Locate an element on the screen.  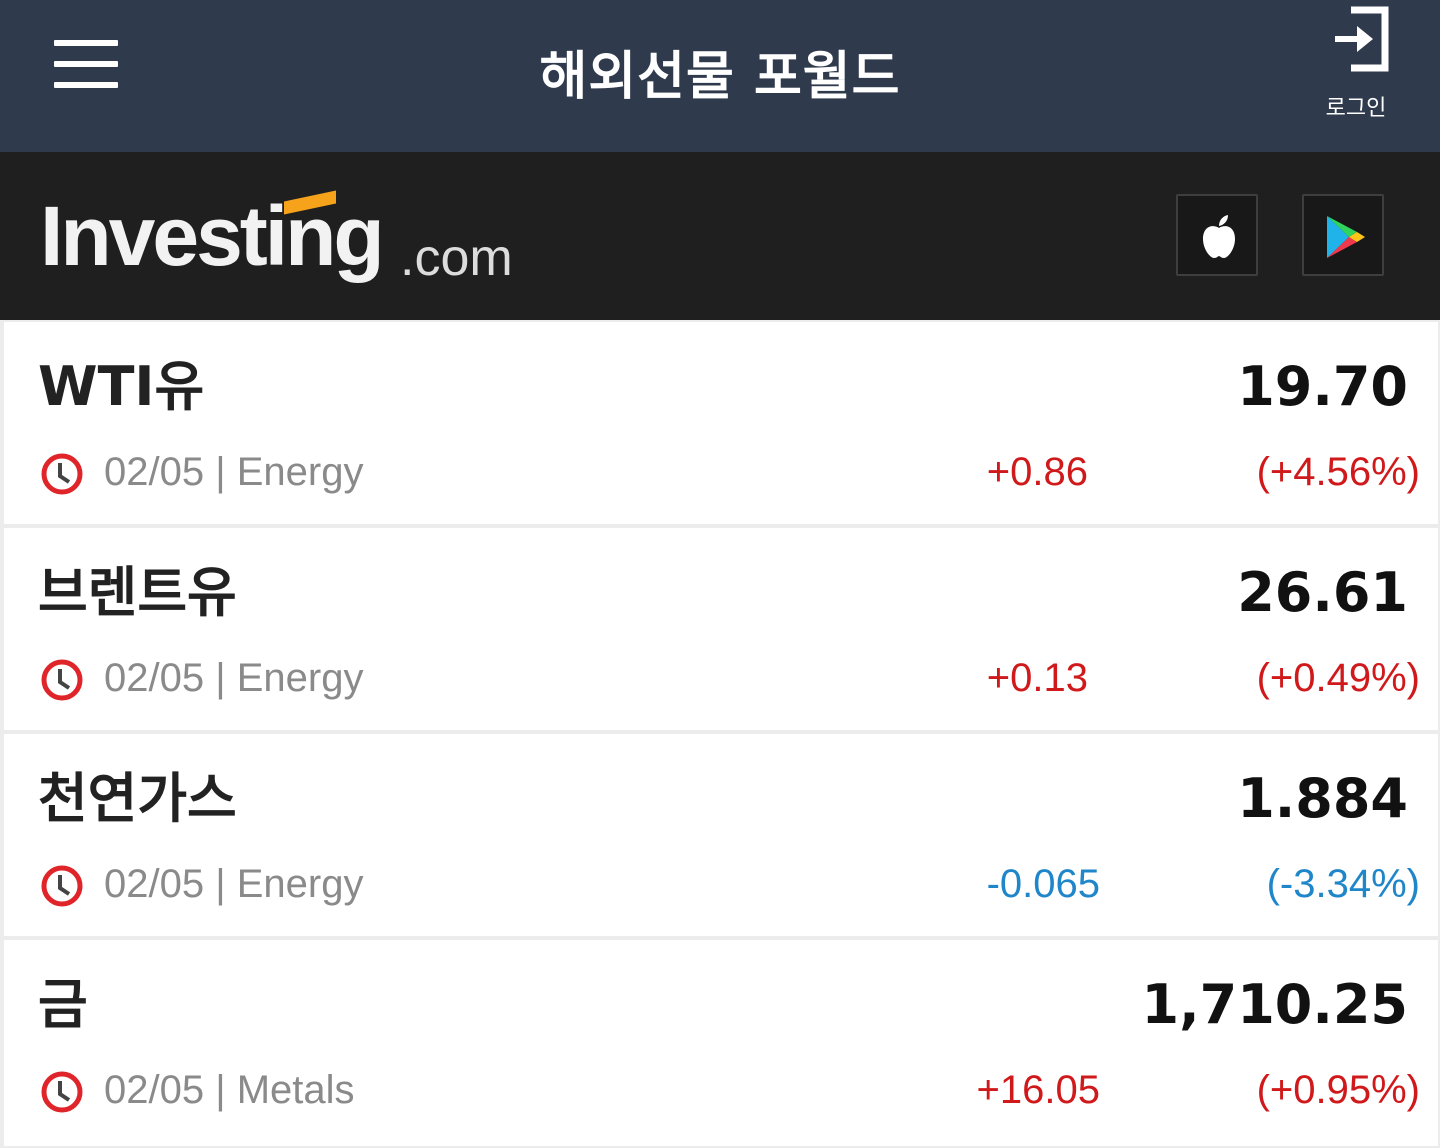
change-percent: (+0.49%) is located at coordinates (1338, 678).